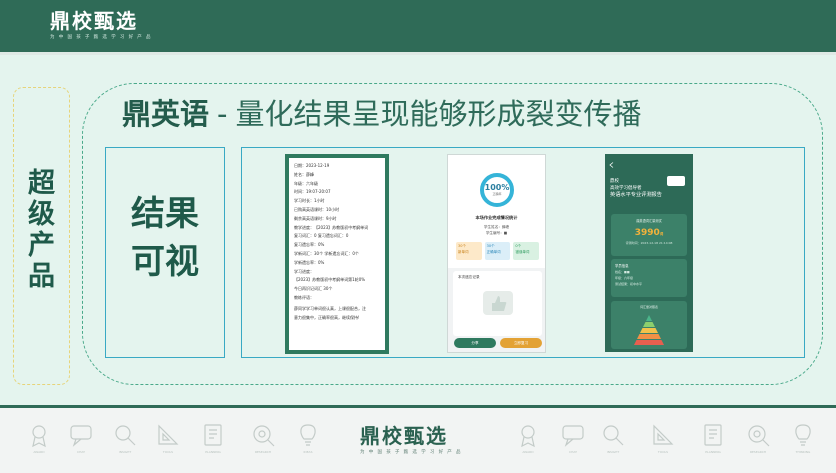  What do you see at coordinates (648, 307) in the screenshot?
I see `pyramid-title: 词汇量对照表` at bounding box center [648, 307].